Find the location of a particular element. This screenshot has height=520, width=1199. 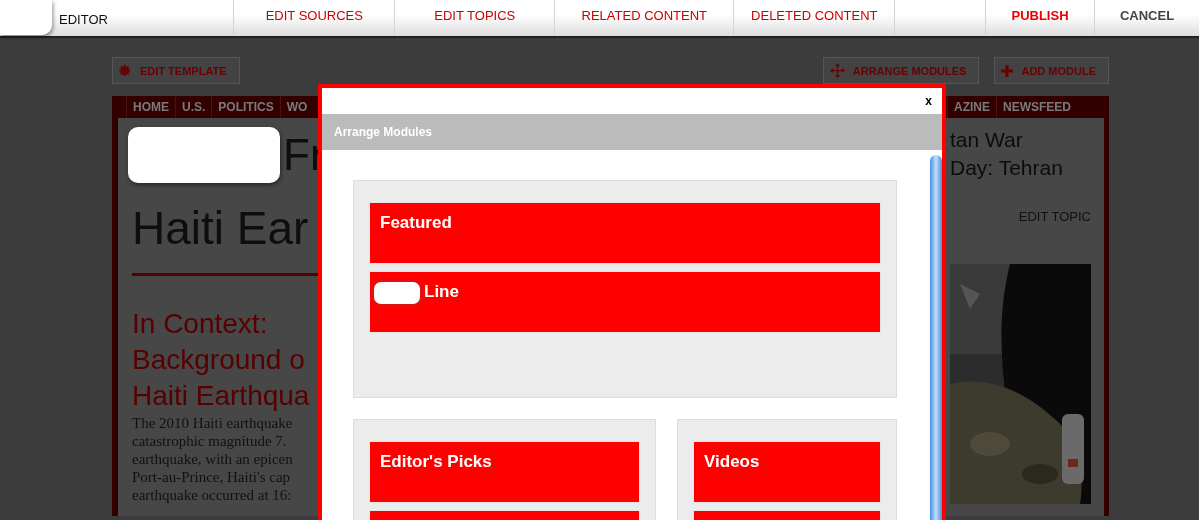

module-block: Featured is located at coordinates (625, 233).